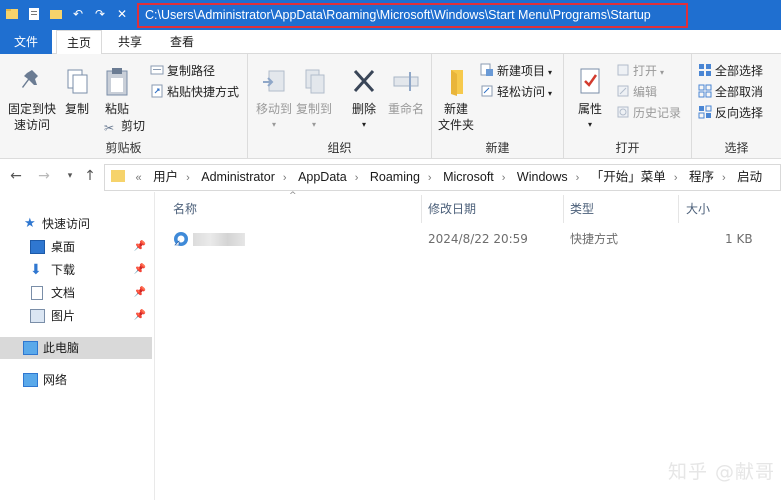 This screenshot has height=500, width=781. What do you see at coordinates (274, 81) in the screenshot?
I see `move-to-icon` at bounding box center [274, 81].